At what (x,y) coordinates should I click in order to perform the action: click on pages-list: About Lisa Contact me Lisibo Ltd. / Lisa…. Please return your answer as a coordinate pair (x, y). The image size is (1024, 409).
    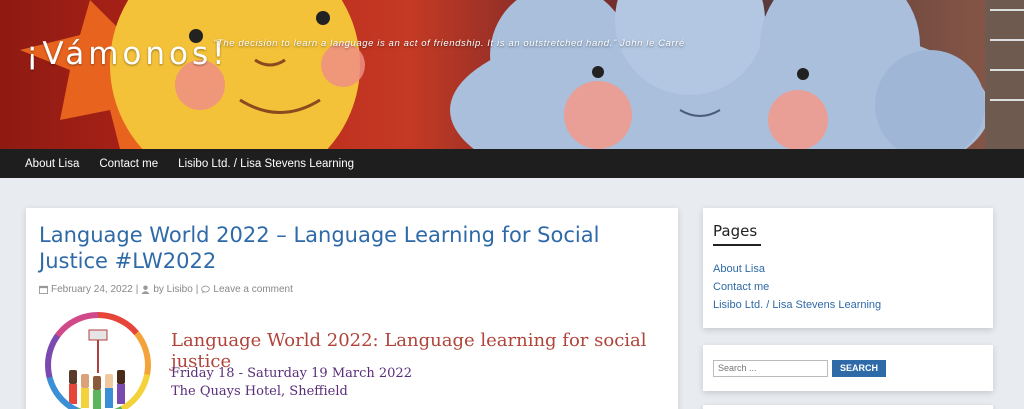
    Looking at the image, I should click on (848, 287).